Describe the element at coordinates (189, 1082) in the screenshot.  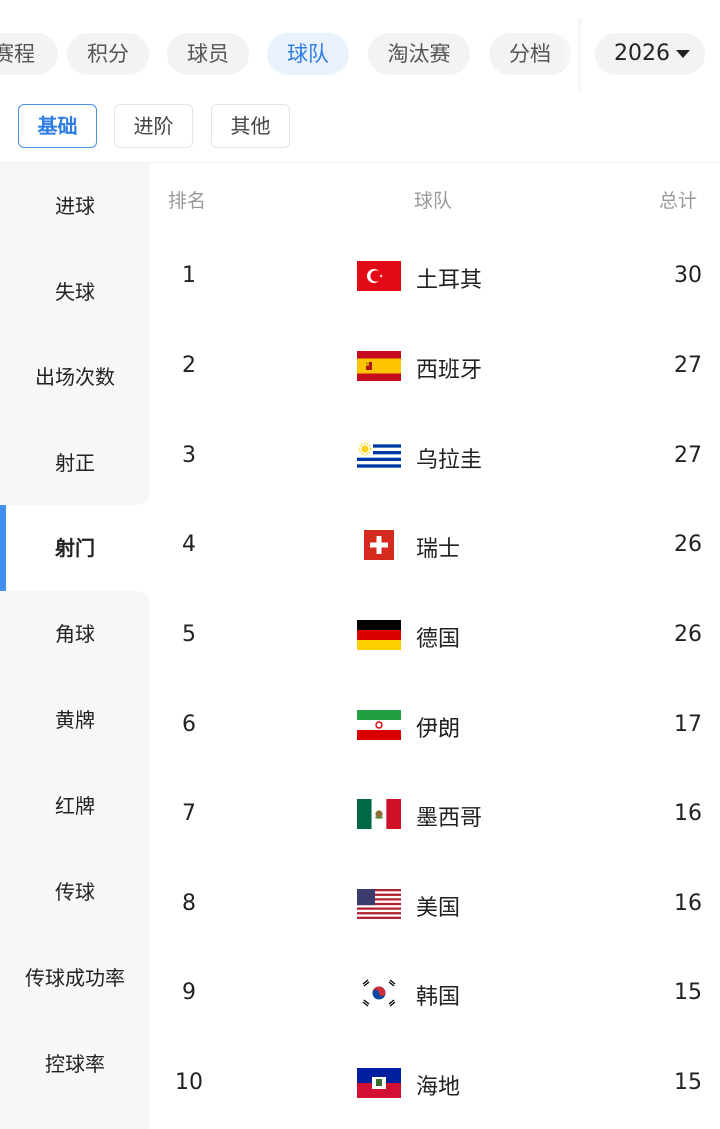
I see `rank-cell: 10` at that location.